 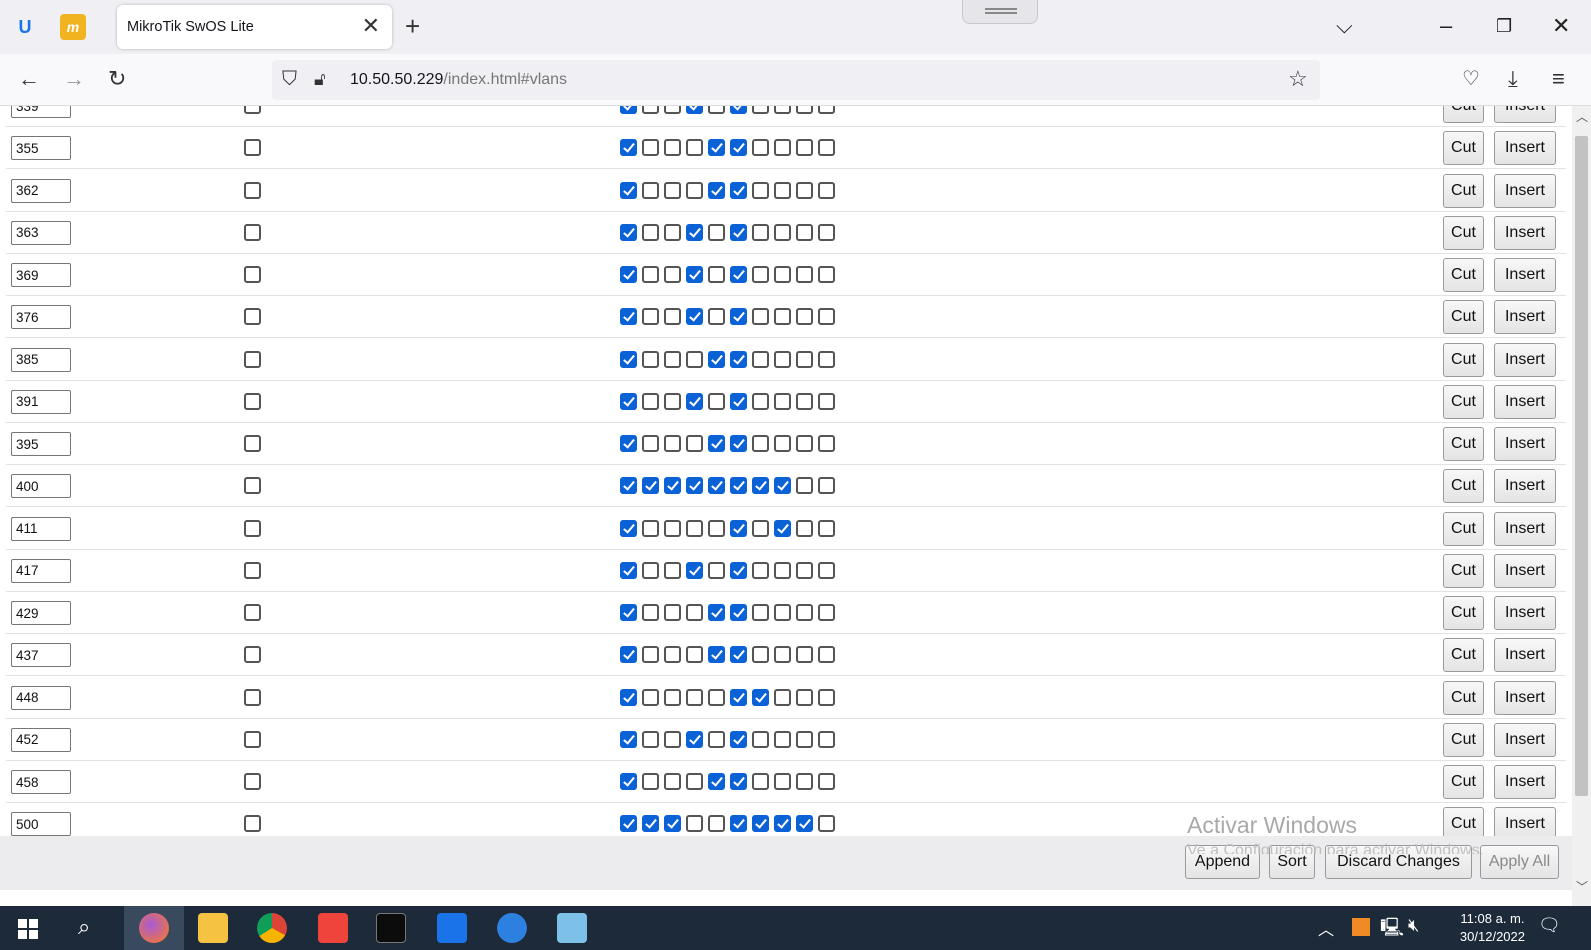 I want to click on forward-icon: →, so click(x=74, y=79).